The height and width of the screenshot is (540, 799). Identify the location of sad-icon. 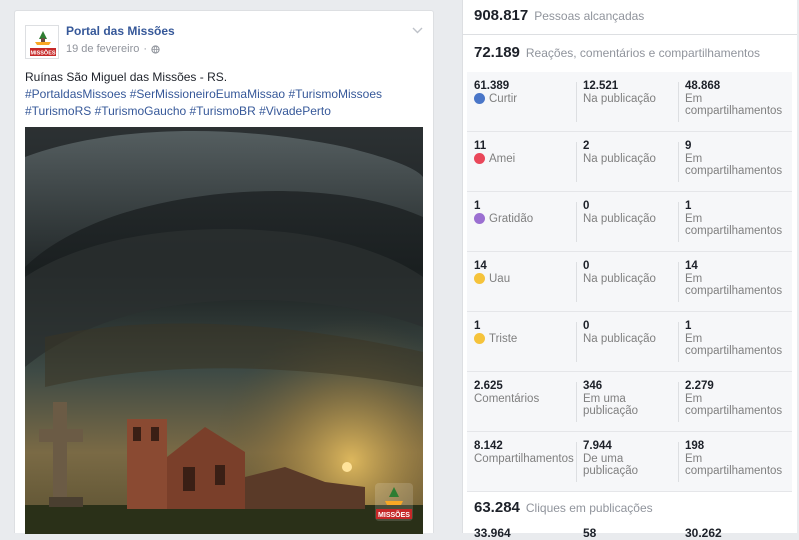
(479, 338).